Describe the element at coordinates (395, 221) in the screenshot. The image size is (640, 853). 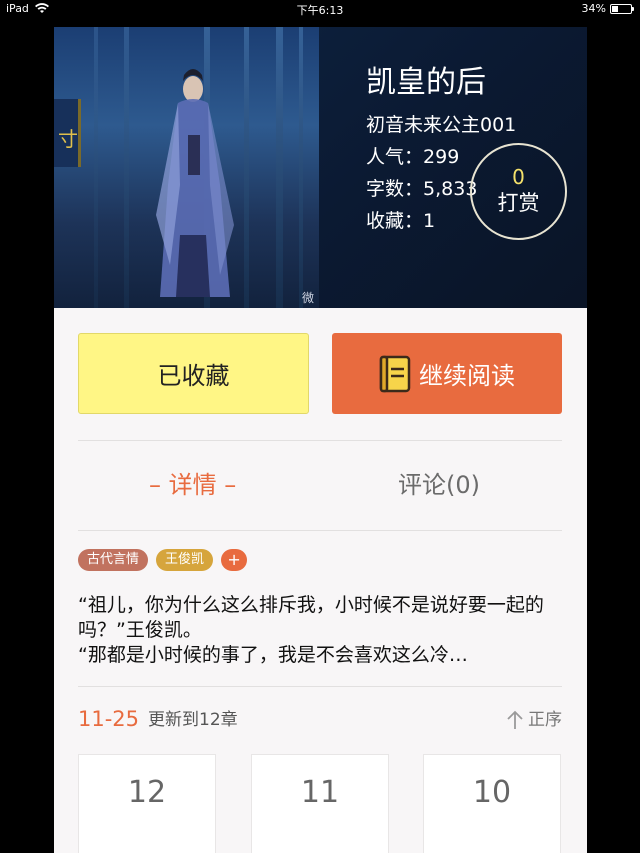
I see `stat-label: 收藏：` at that location.